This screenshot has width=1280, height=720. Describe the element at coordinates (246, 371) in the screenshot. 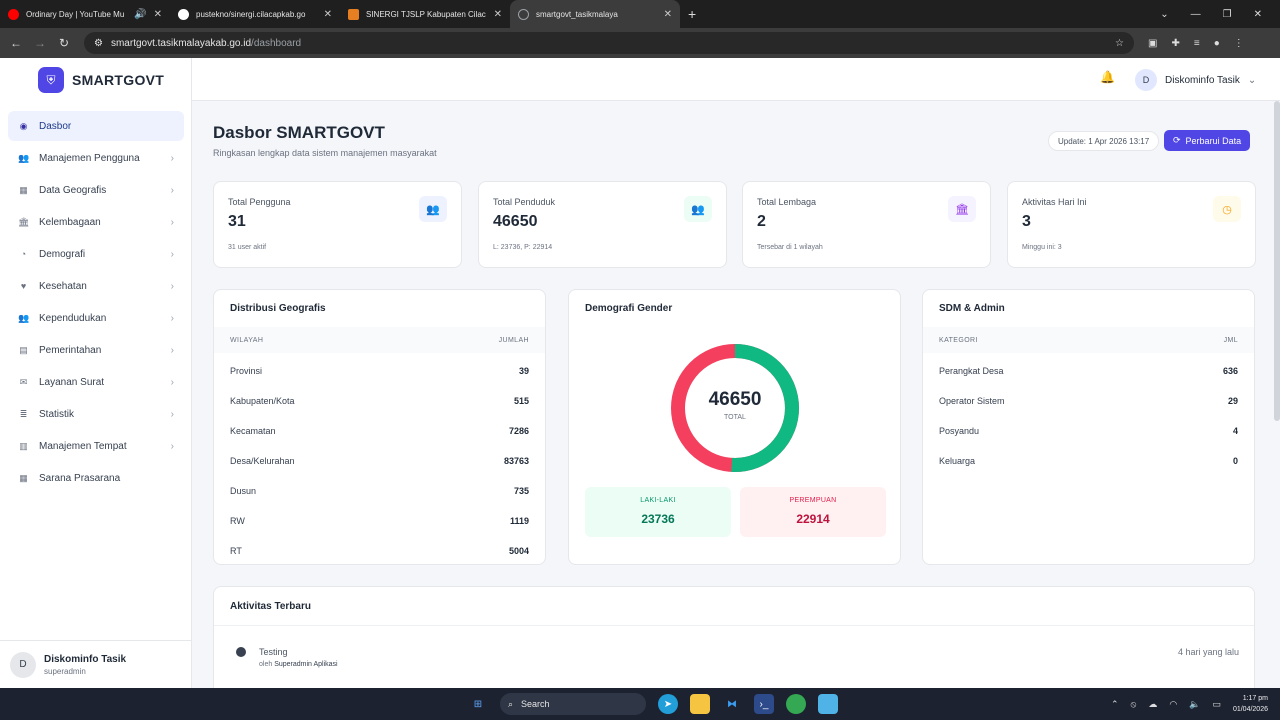

I see `row-label: Provinsi` at that location.